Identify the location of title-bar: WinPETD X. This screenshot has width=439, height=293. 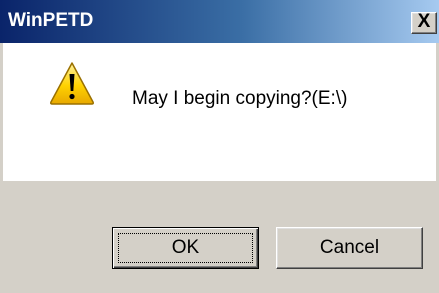
(219, 21).